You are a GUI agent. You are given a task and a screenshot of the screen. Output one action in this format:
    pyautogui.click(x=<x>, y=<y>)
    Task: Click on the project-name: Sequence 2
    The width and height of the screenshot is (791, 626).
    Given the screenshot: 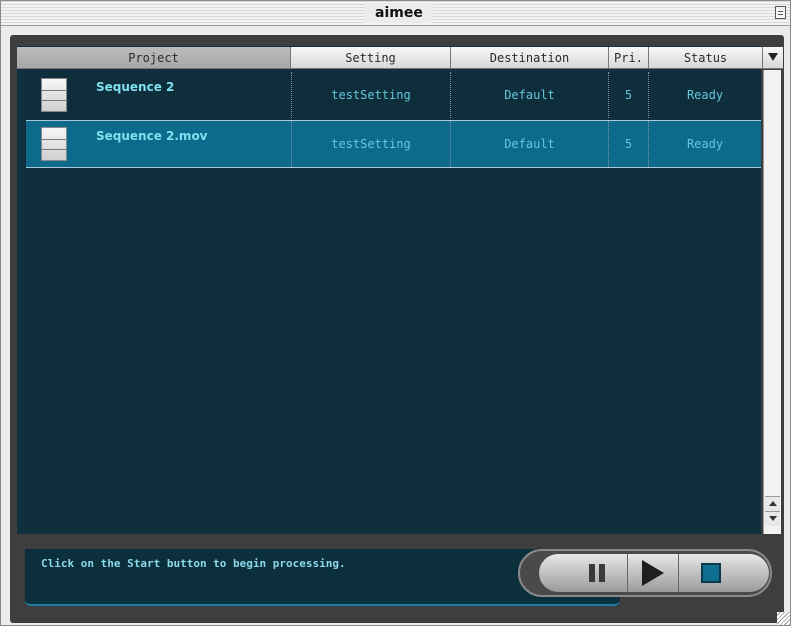 What is the action you would take?
    pyautogui.click(x=135, y=87)
    